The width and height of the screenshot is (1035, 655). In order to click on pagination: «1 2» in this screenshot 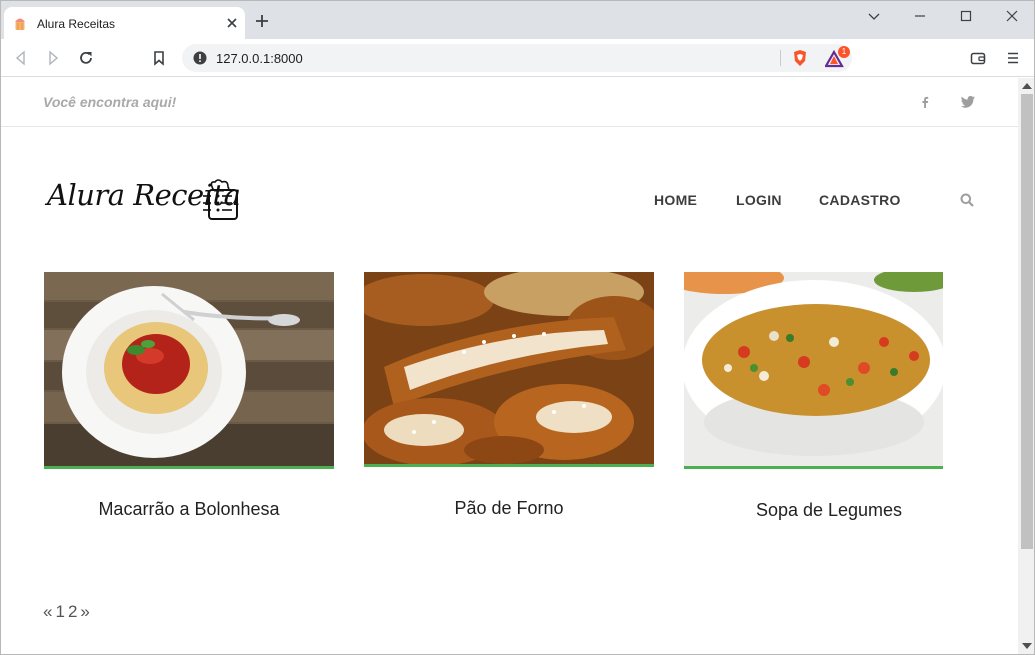, I will do `click(68, 612)`.